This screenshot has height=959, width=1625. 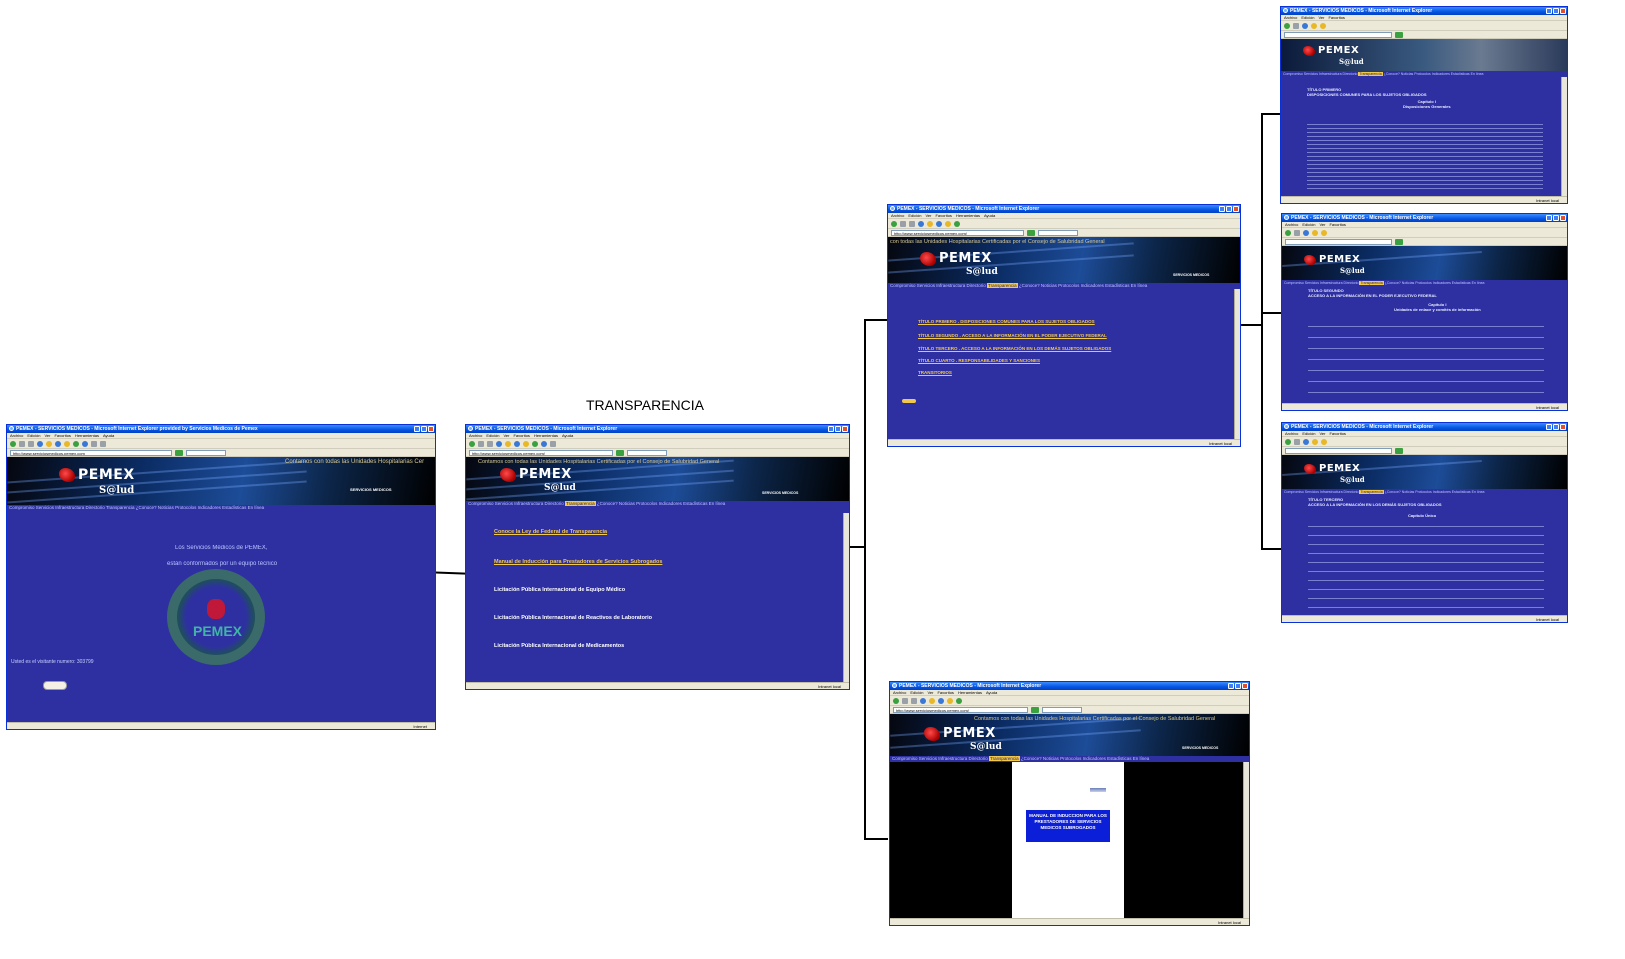 I want to click on print-icon, so click(x=103, y=443).